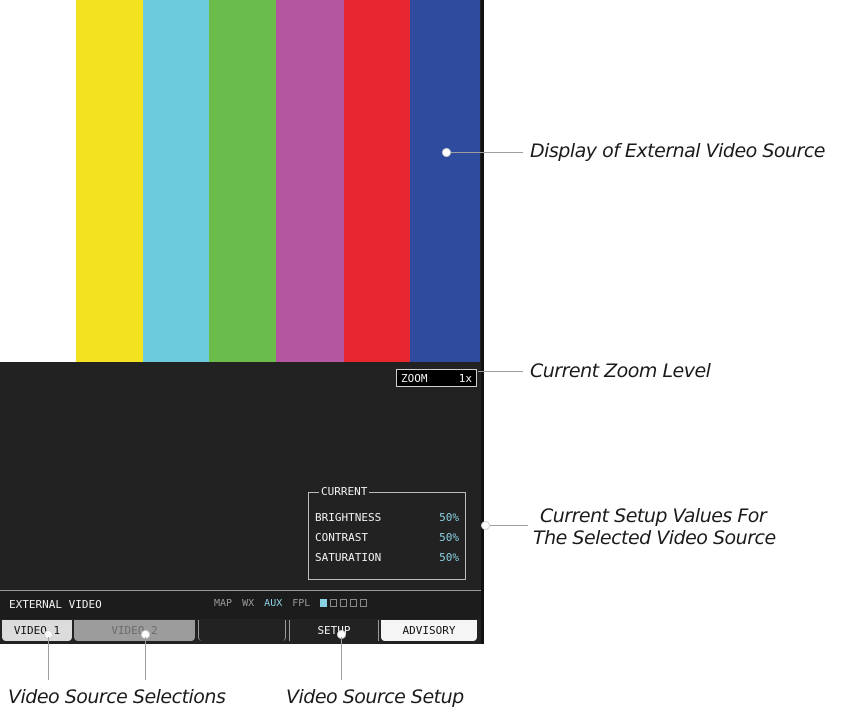  I want to click on color-bar-yellow, so click(109, 181).